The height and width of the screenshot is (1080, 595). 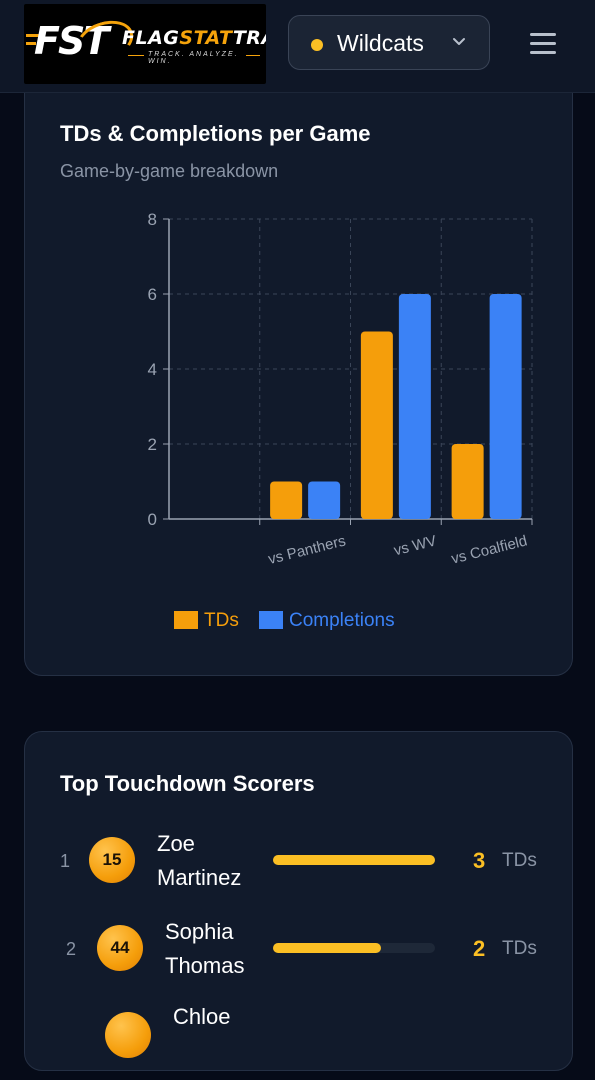 I want to click on jersey-number-badge: 44, so click(x=120, y=948).